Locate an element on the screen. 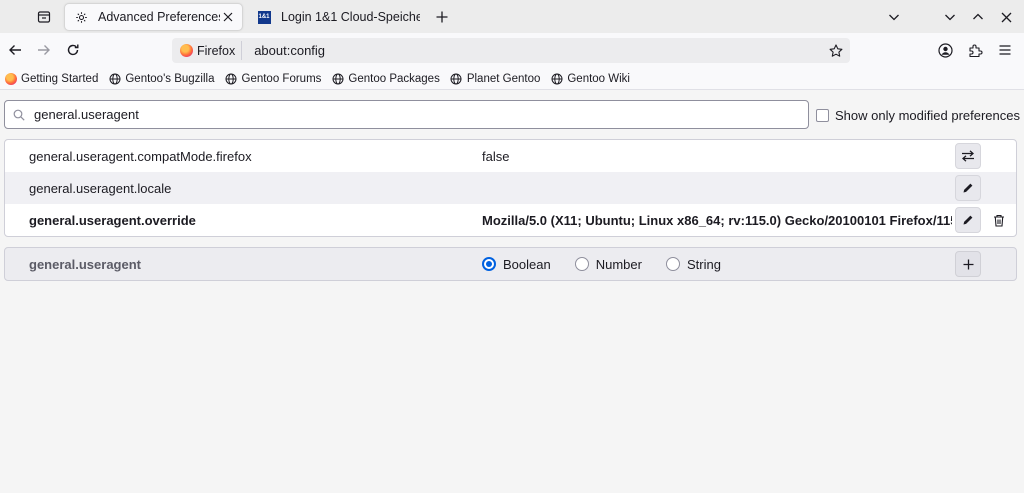 The image size is (1024, 493). new-tab-button is located at coordinates (442, 17).